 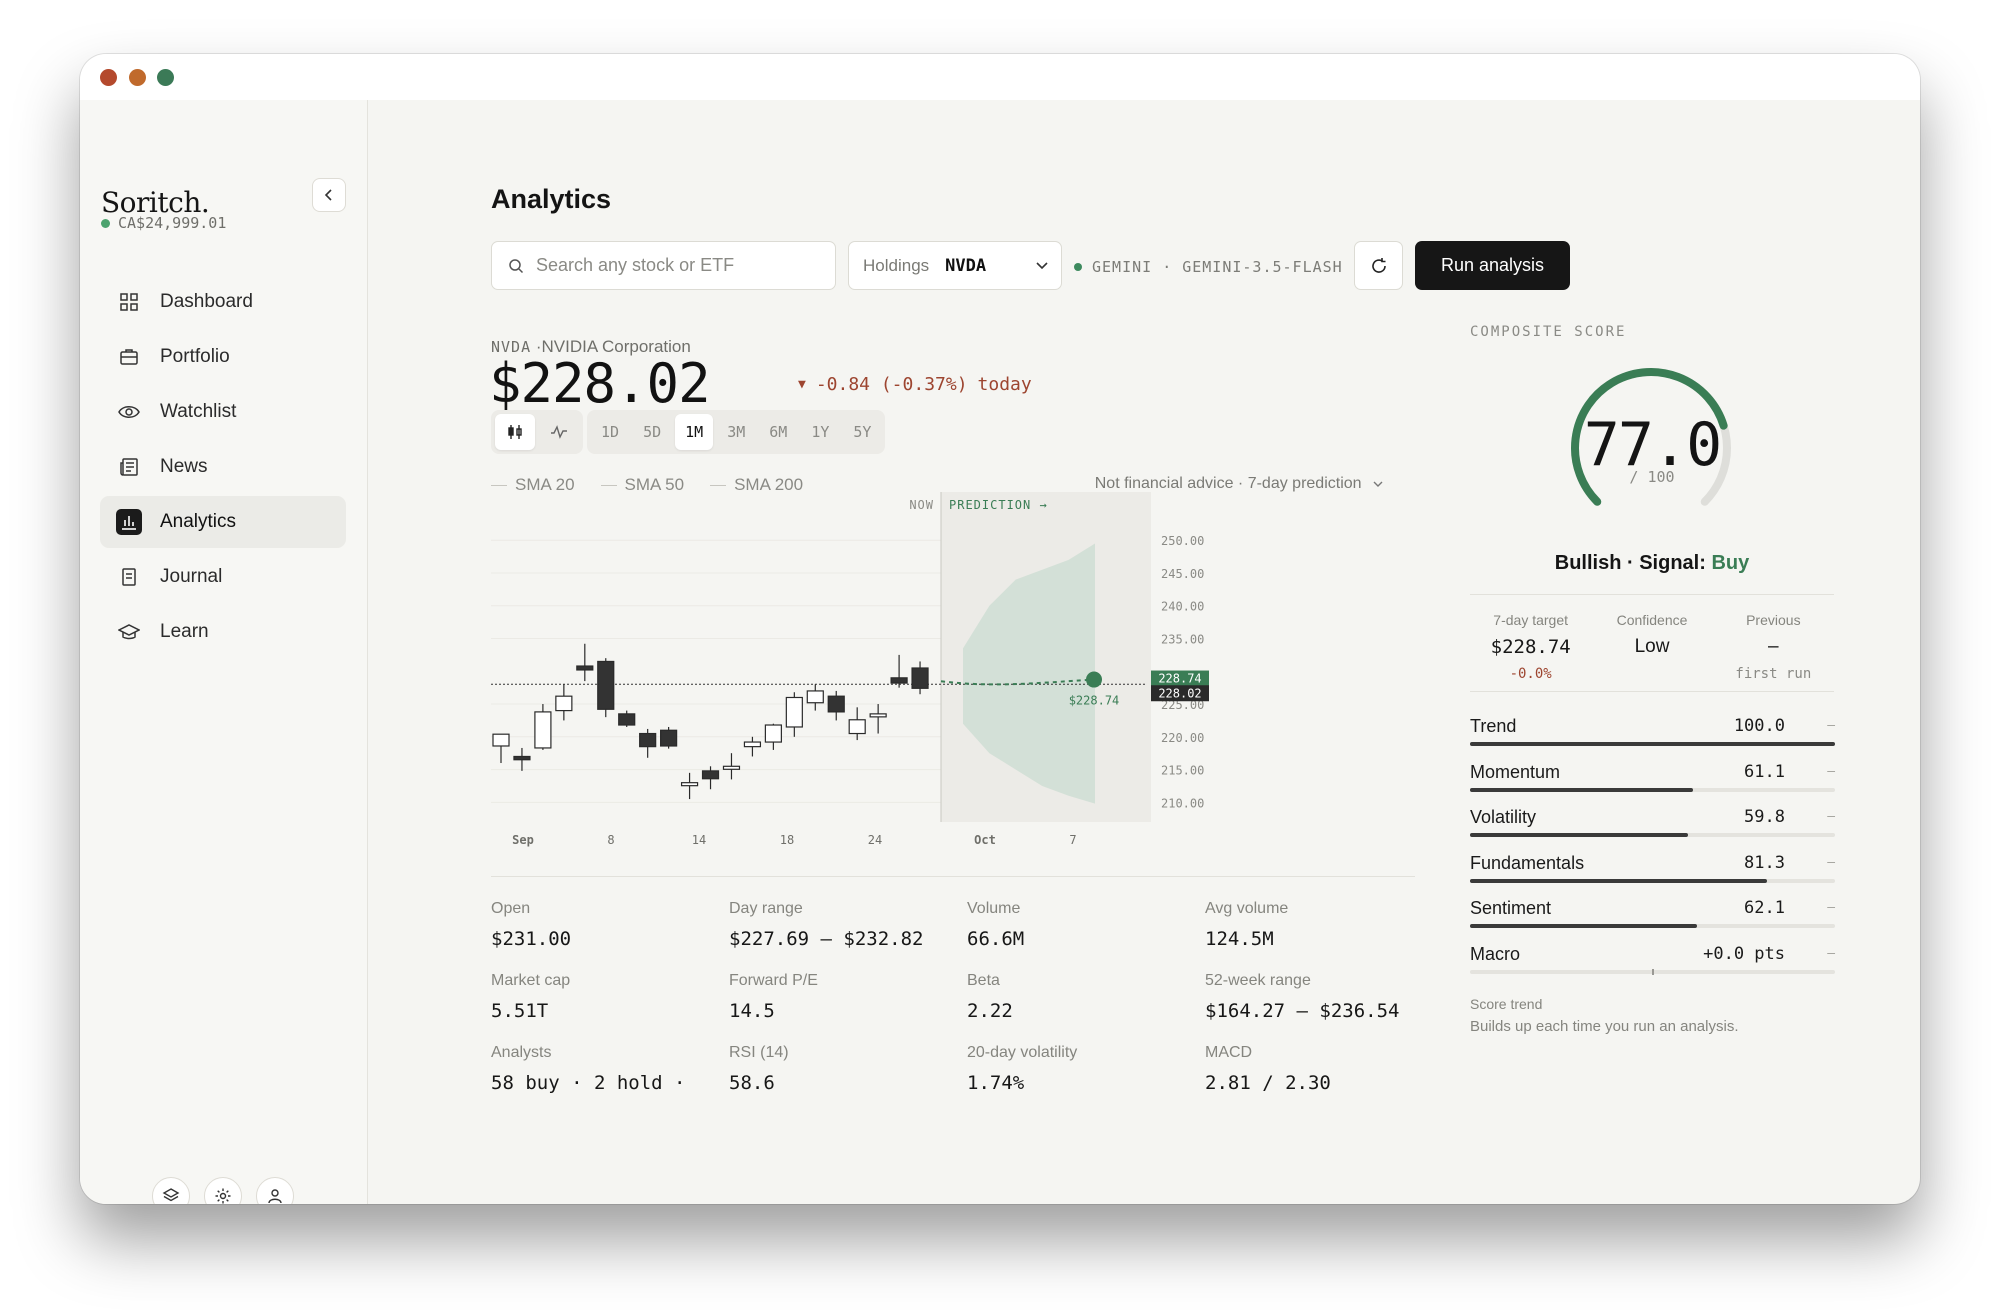 What do you see at coordinates (1078, 267) in the screenshot?
I see `status-dot` at bounding box center [1078, 267].